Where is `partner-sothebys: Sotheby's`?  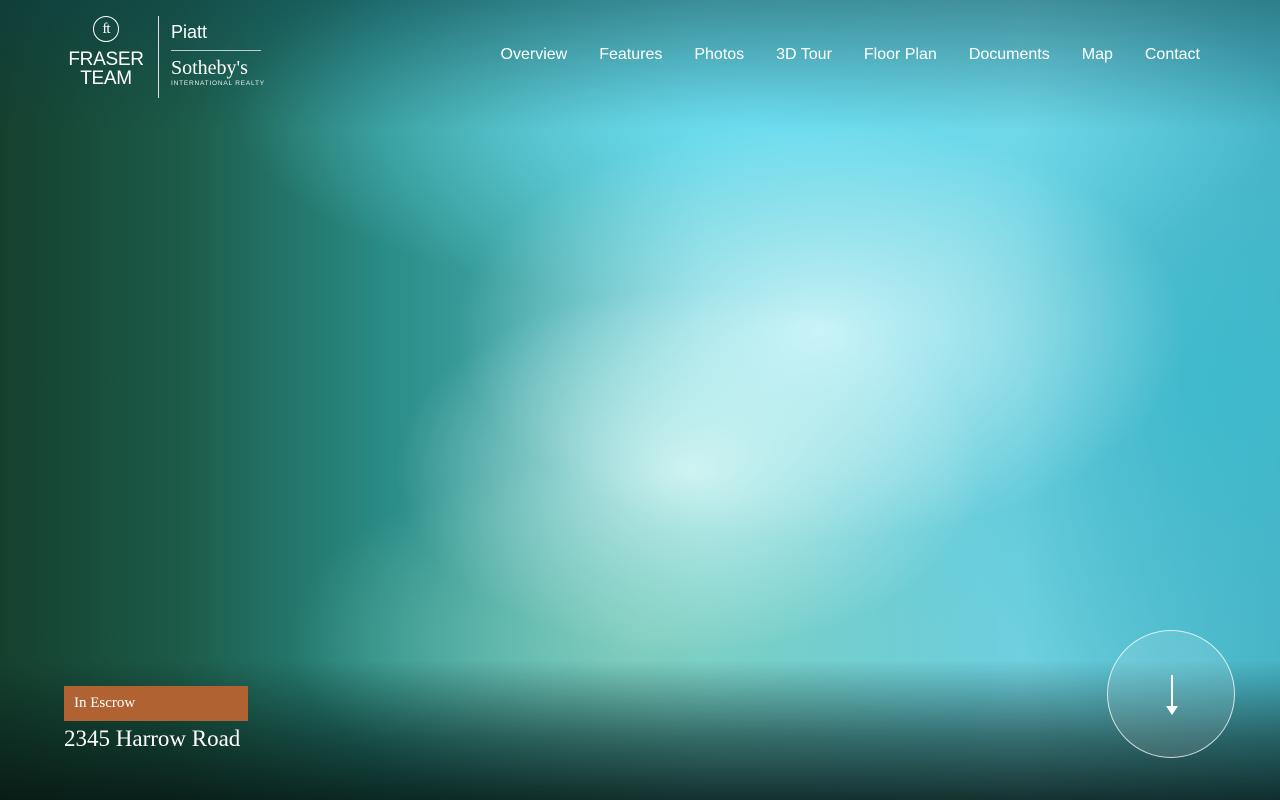 partner-sothebys: Sotheby's is located at coordinates (209, 68).